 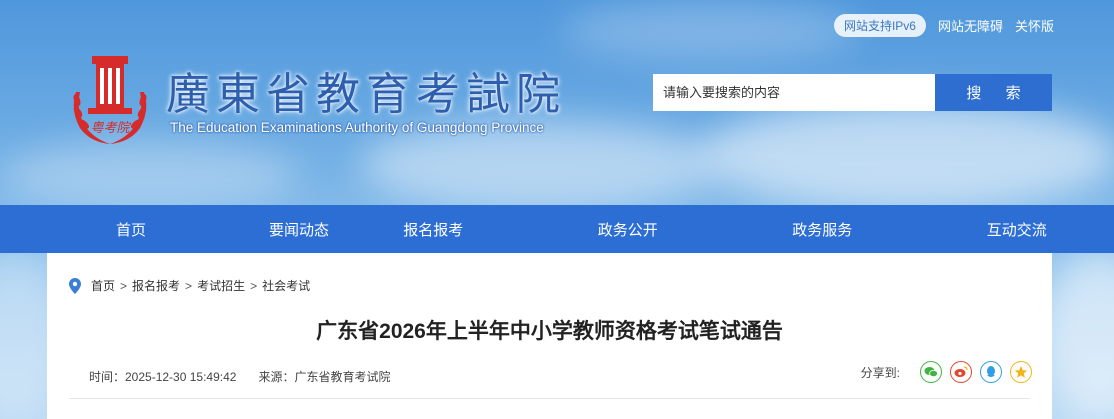 What do you see at coordinates (221, 285) in the screenshot?
I see `breadcrumb-exam-admission: 考试招生` at bounding box center [221, 285].